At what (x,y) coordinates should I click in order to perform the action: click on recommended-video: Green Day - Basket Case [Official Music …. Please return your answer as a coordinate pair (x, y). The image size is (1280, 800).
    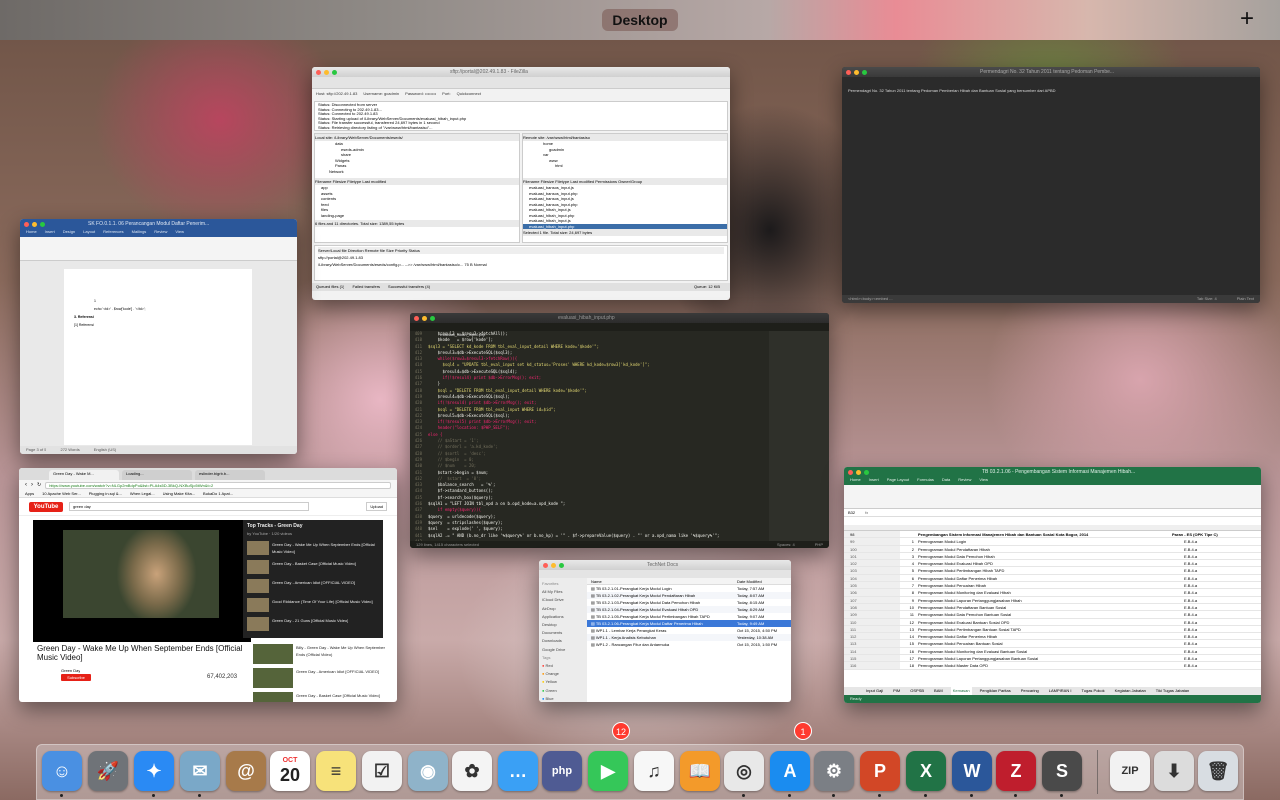
    Looking at the image, I should click on (323, 697).